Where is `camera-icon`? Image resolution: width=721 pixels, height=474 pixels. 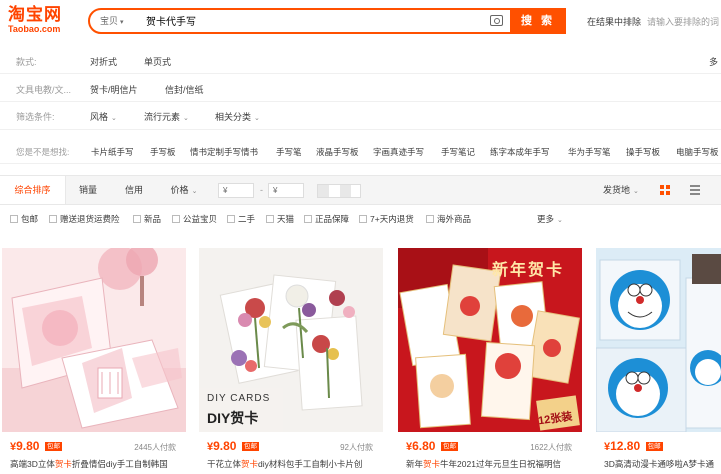 camera-icon is located at coordinates (496, 20).